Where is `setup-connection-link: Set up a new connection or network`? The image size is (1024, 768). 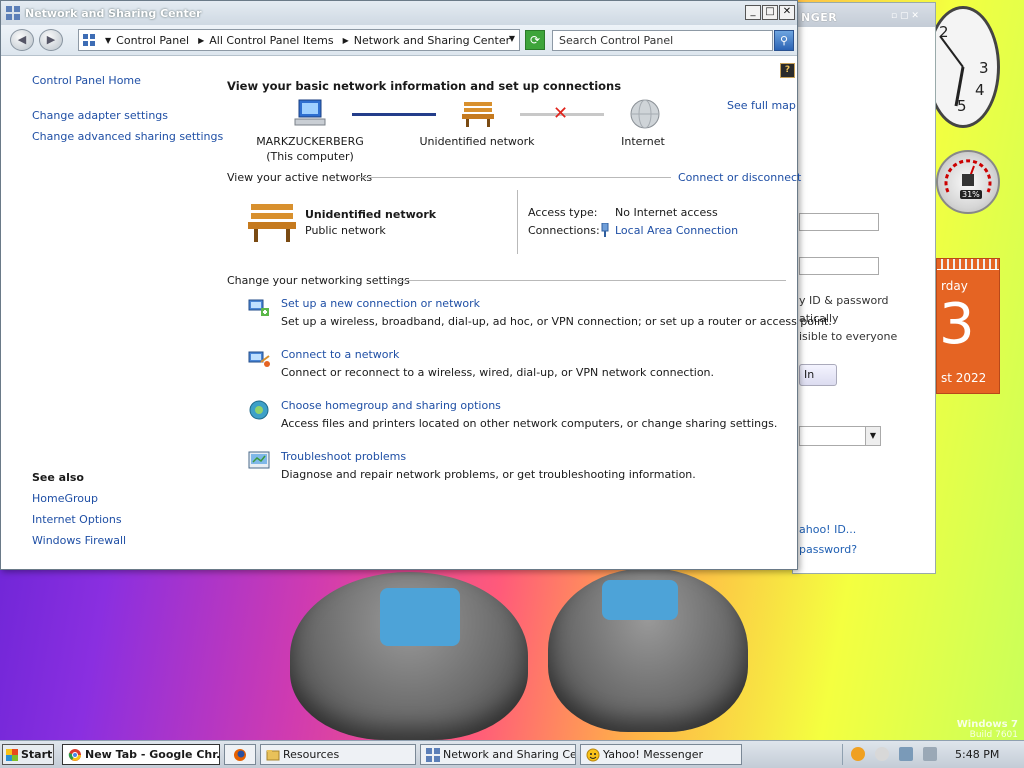 setup-connection-link: Set up a new connection or network is located at coordinates (380, 303).